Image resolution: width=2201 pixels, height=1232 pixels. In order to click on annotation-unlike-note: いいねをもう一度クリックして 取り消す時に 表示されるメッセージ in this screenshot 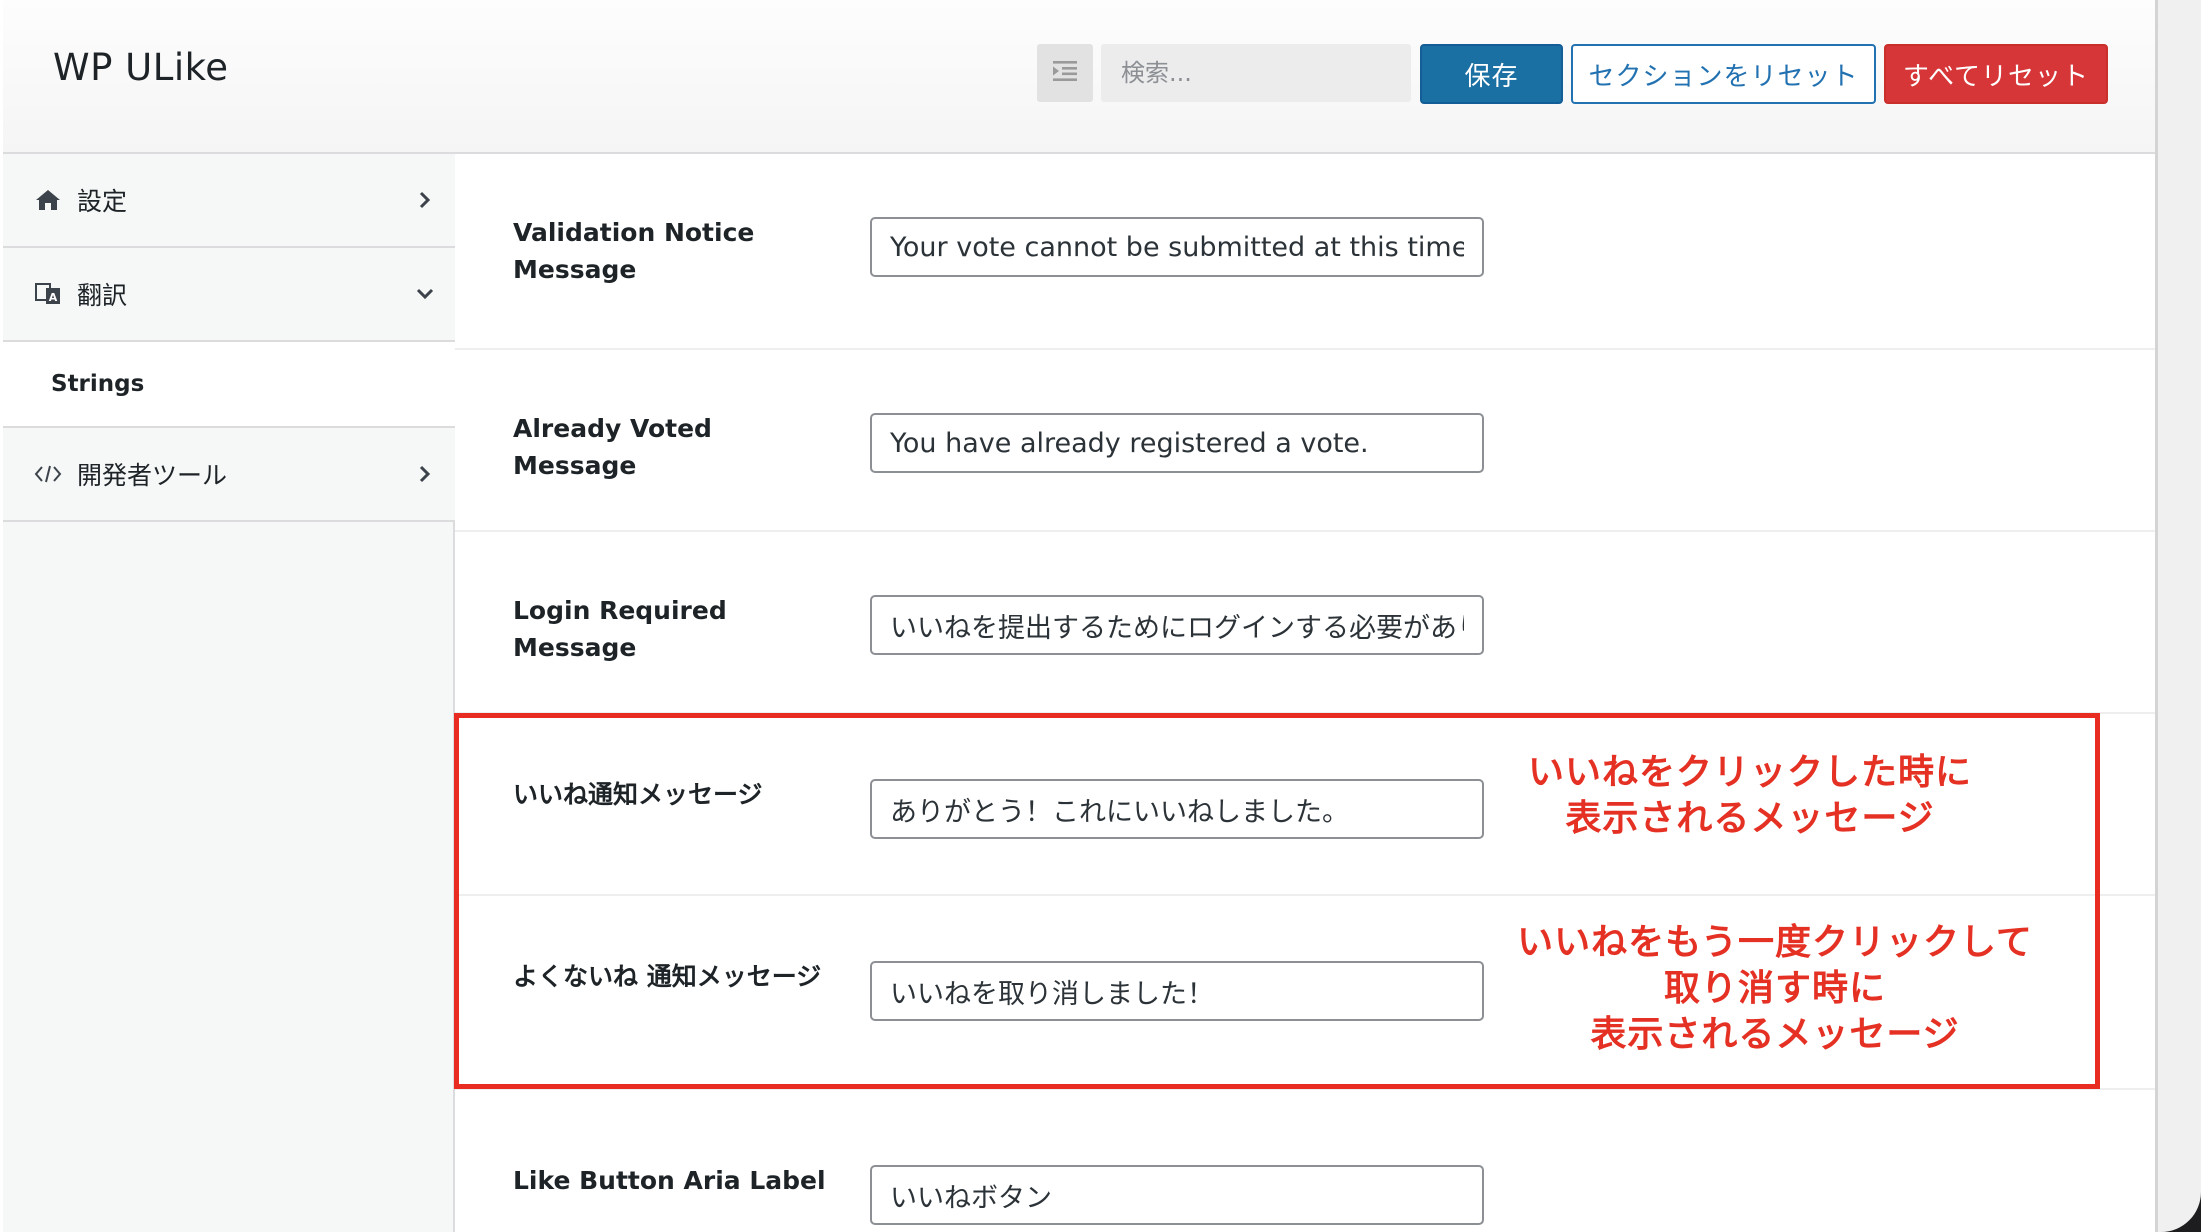, I will do `click(1775, 988)`.